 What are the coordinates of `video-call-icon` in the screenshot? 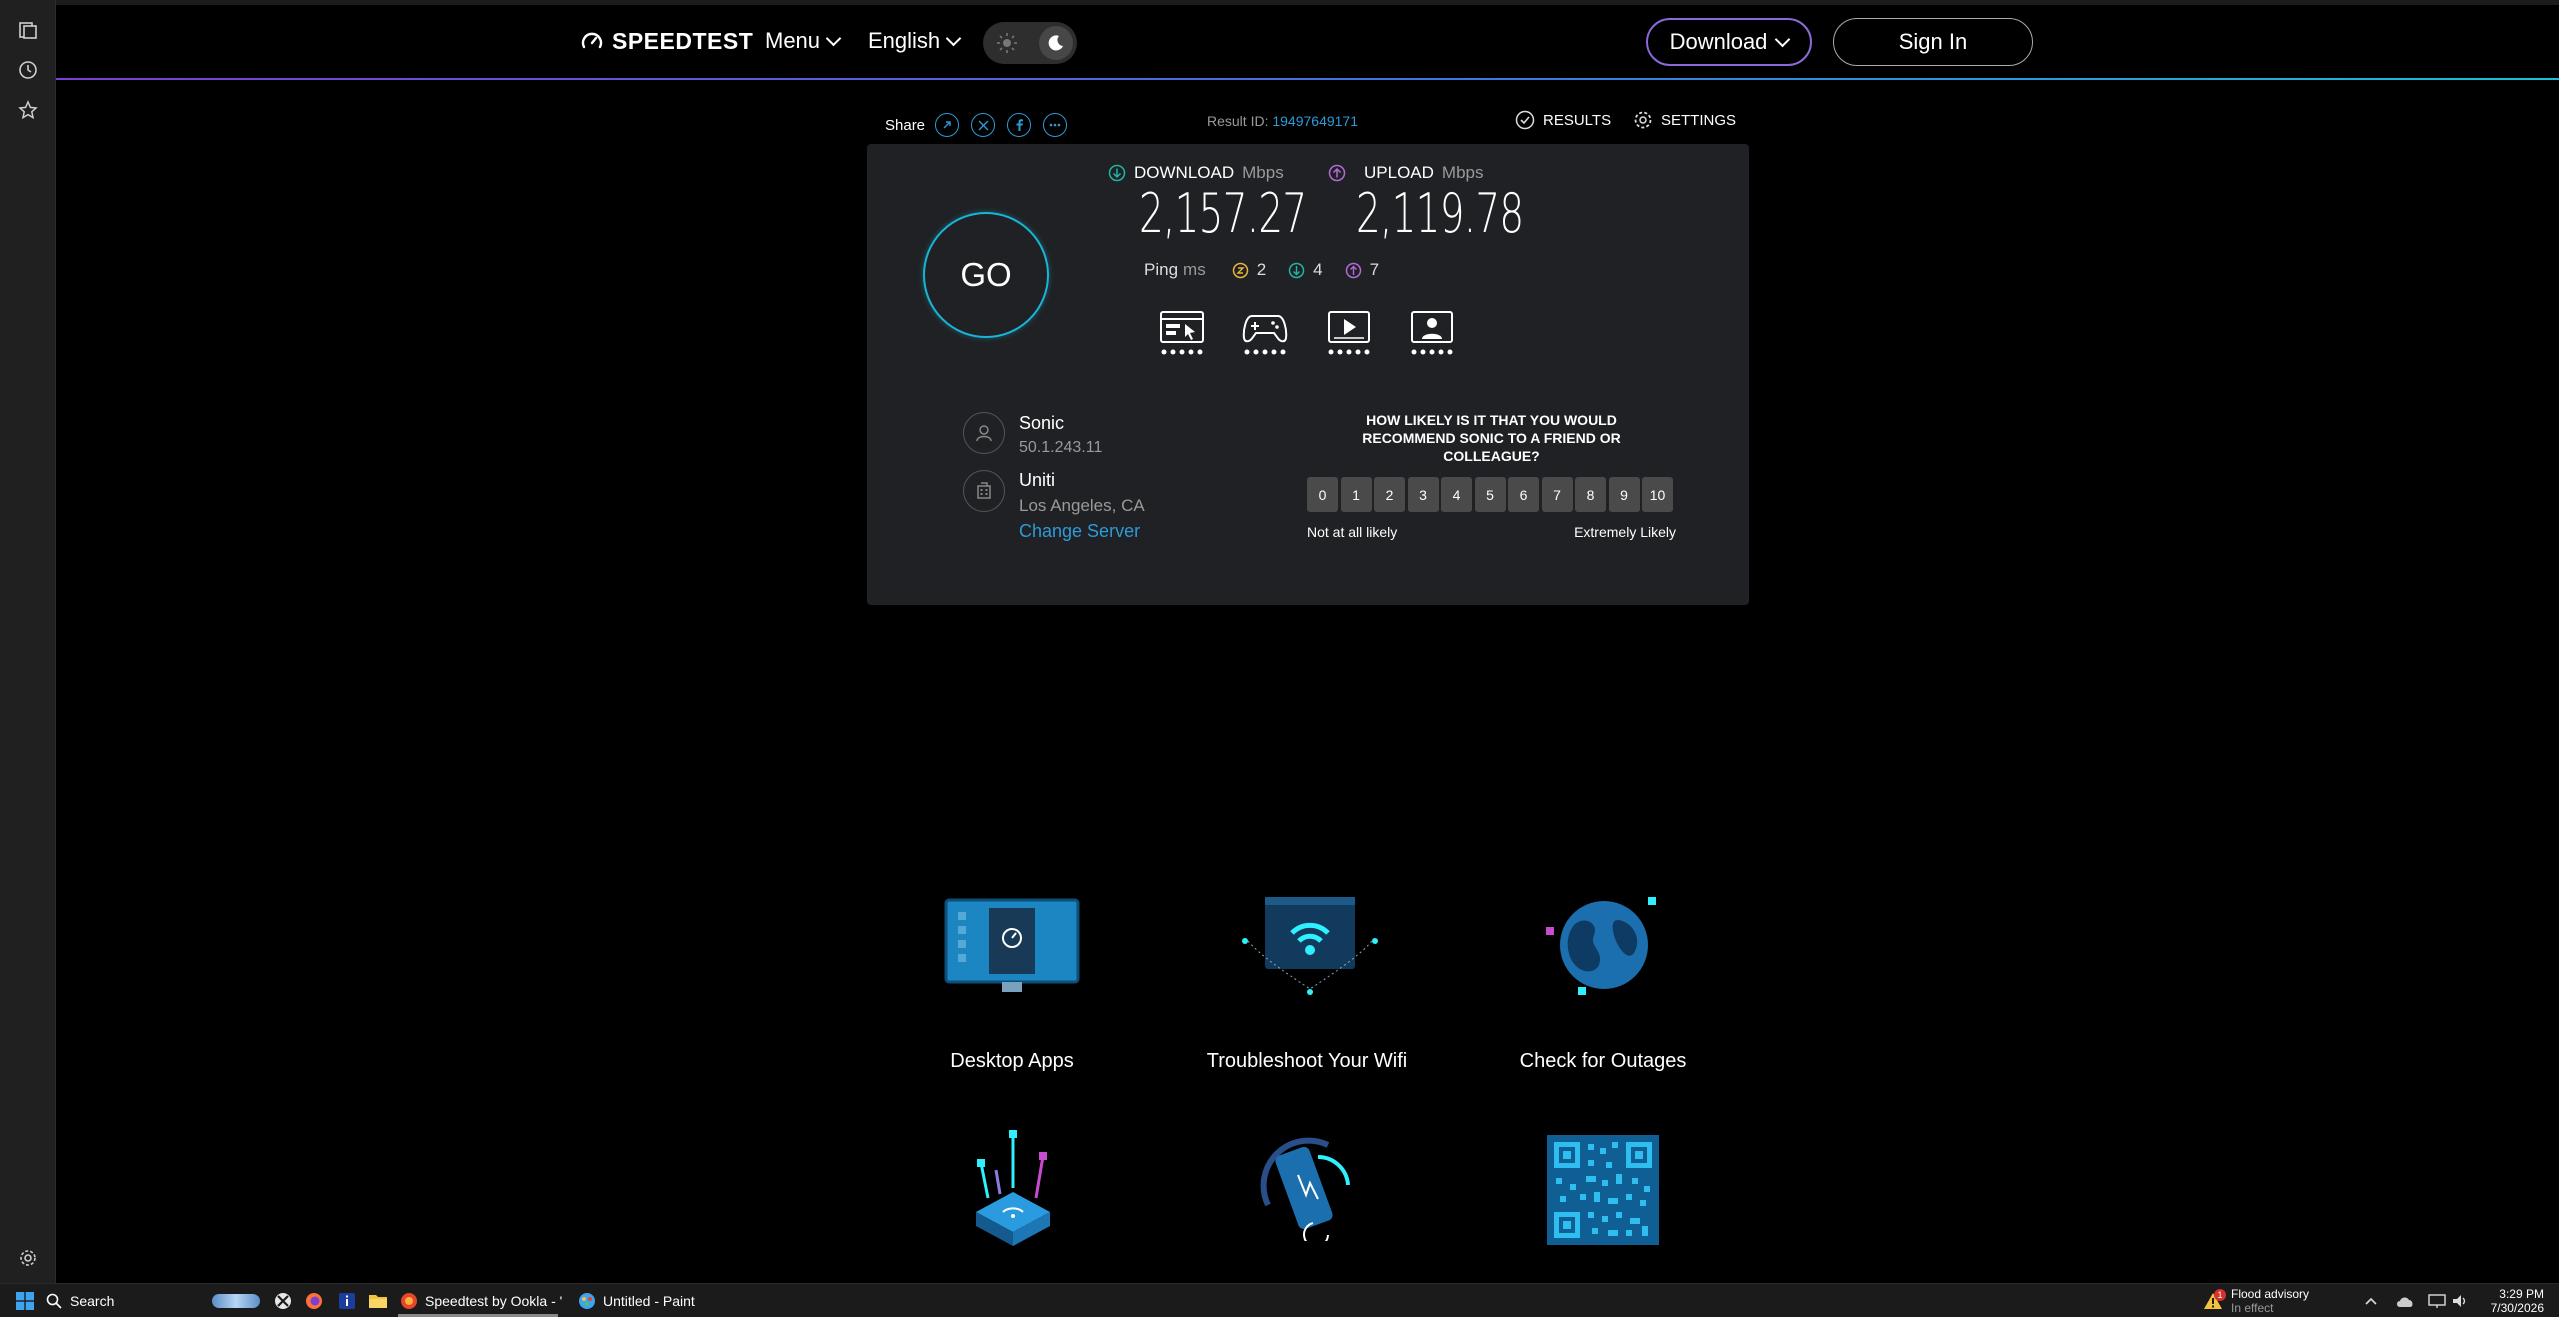 It's located at (1432, 333).